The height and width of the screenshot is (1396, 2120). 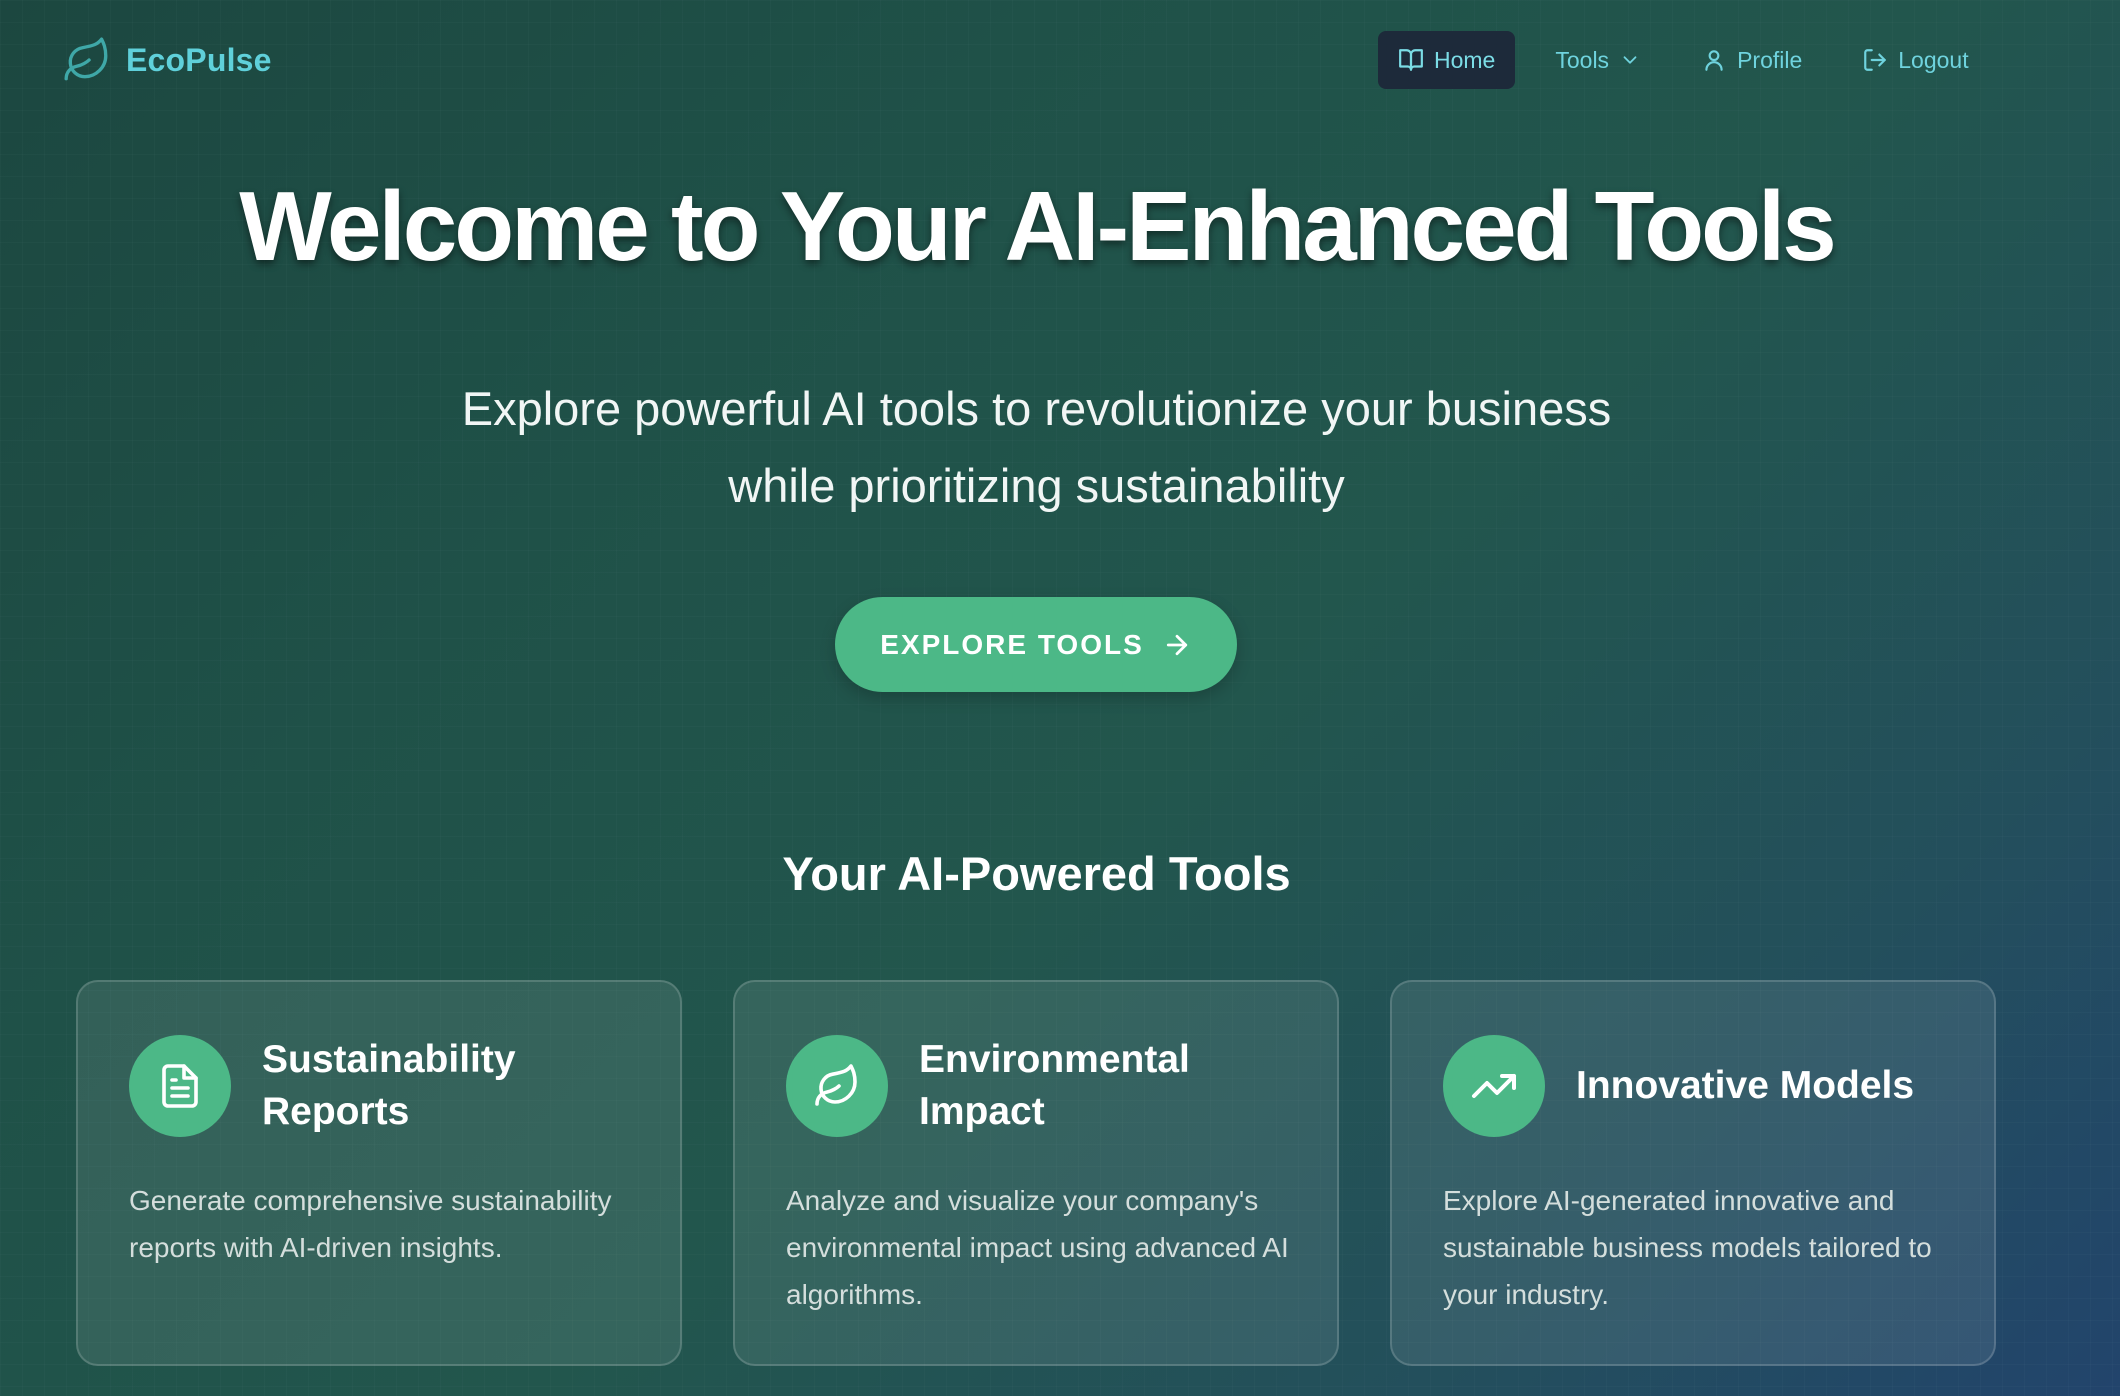 I want to click on nav-profile: Profile, so click(x=1751, y=60).